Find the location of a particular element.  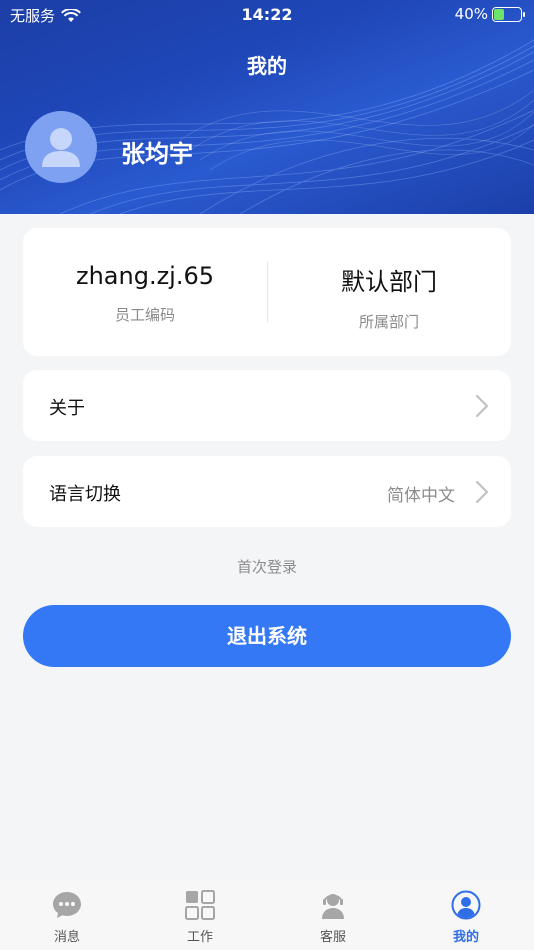

battery-percent: 40% is located at coordinates (471, 14).